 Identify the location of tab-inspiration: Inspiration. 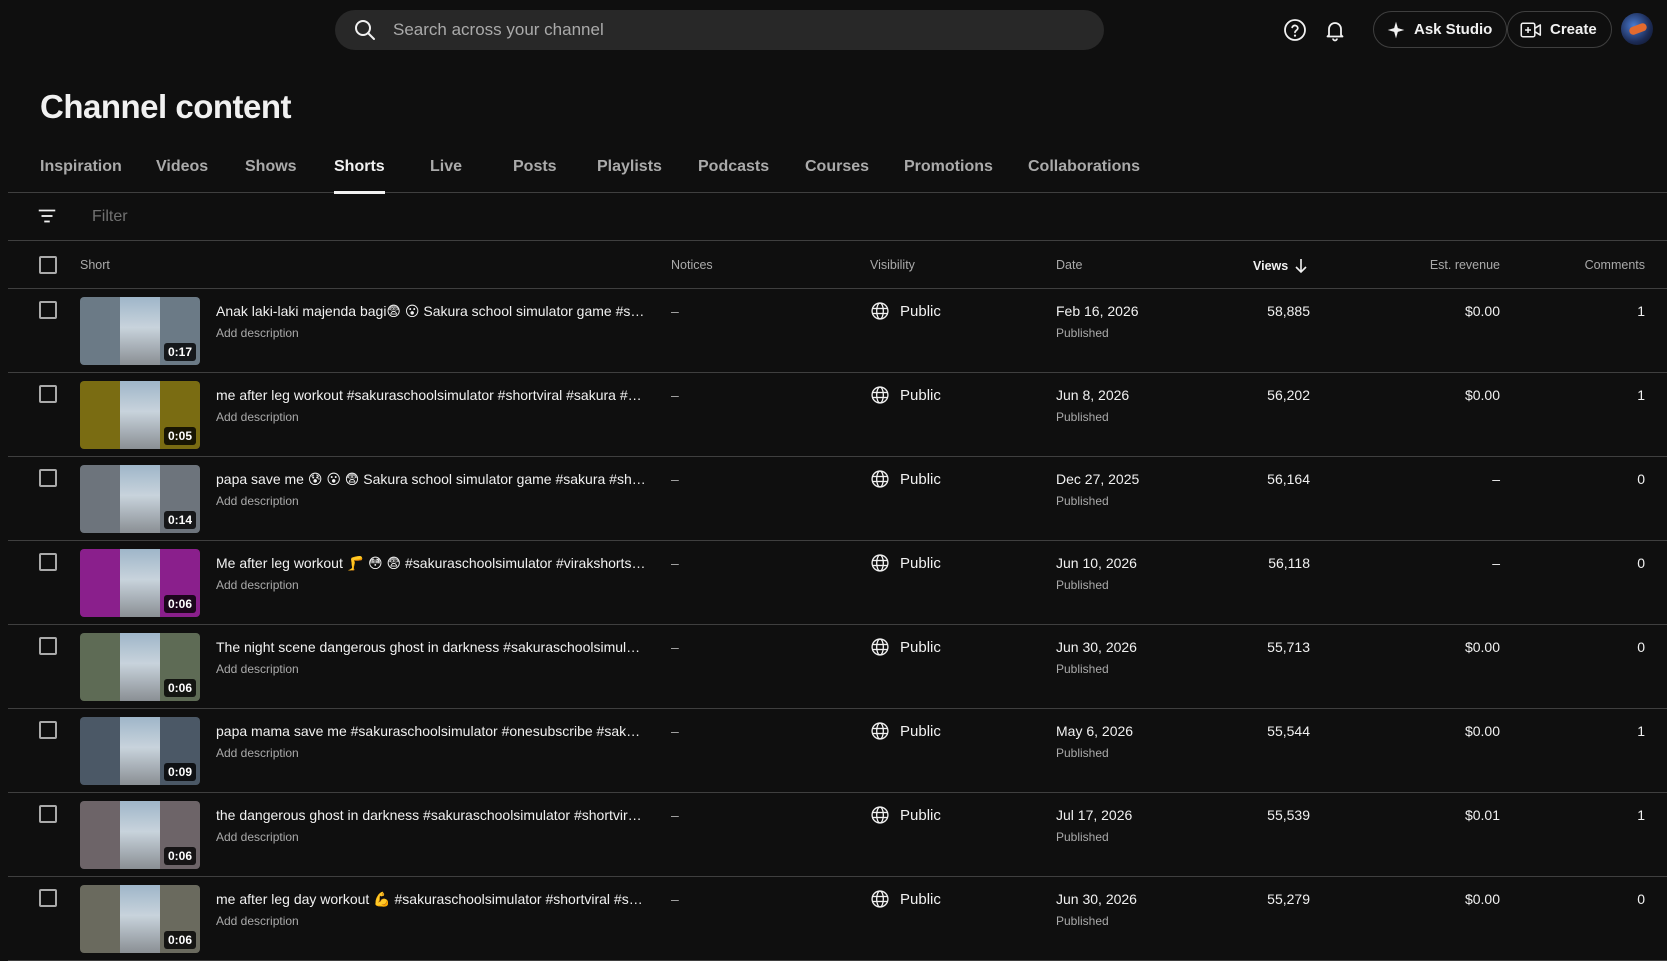
(81, 167).